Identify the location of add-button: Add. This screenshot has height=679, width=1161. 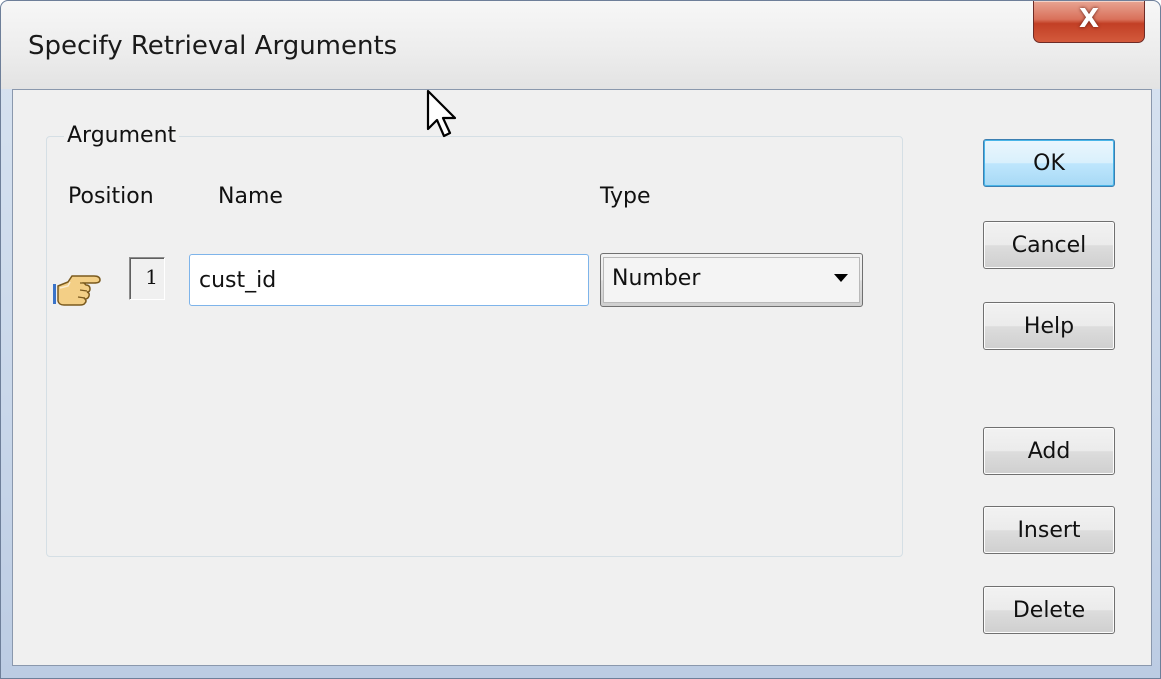
(1049, 451).